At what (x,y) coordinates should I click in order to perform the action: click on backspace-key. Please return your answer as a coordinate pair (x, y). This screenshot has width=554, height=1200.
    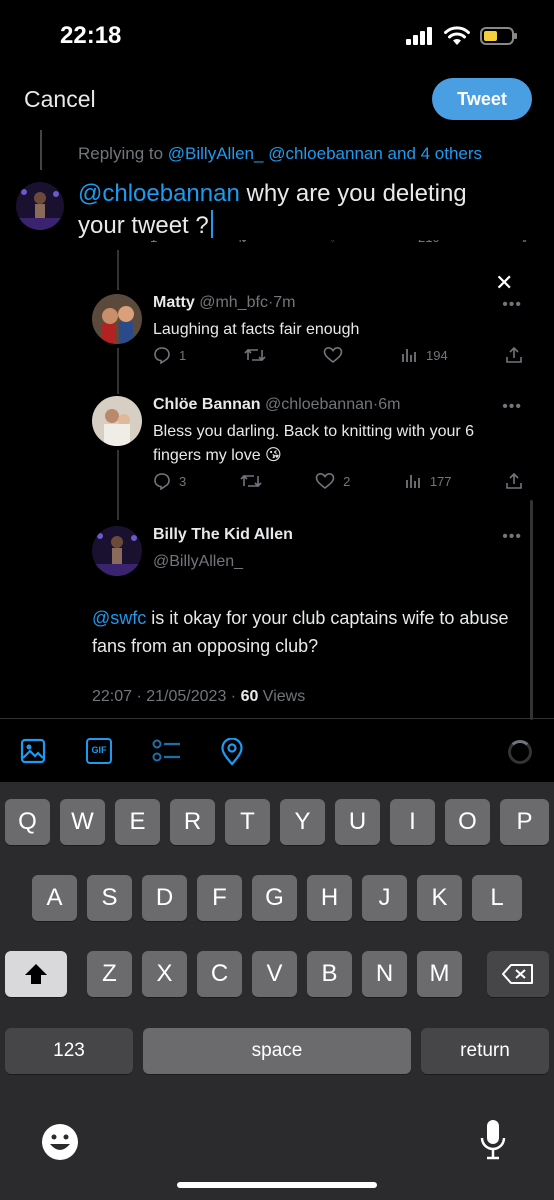
    Looking at the image, I should click on (518, 974).